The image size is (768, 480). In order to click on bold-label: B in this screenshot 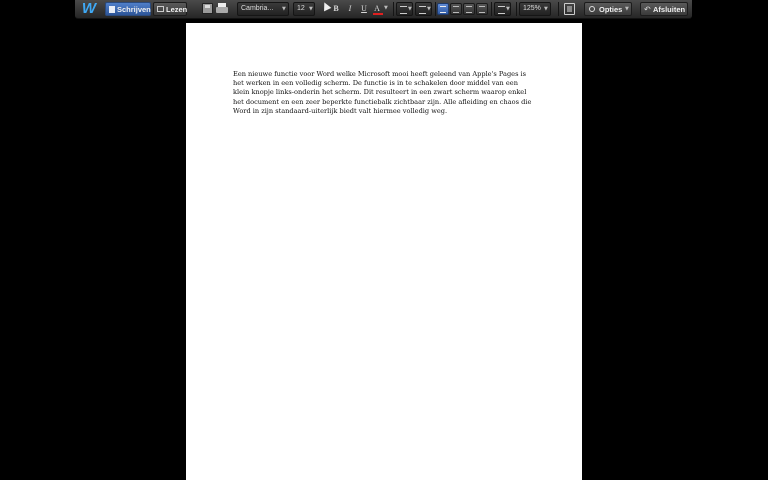, I will do `click(336, 8)`.